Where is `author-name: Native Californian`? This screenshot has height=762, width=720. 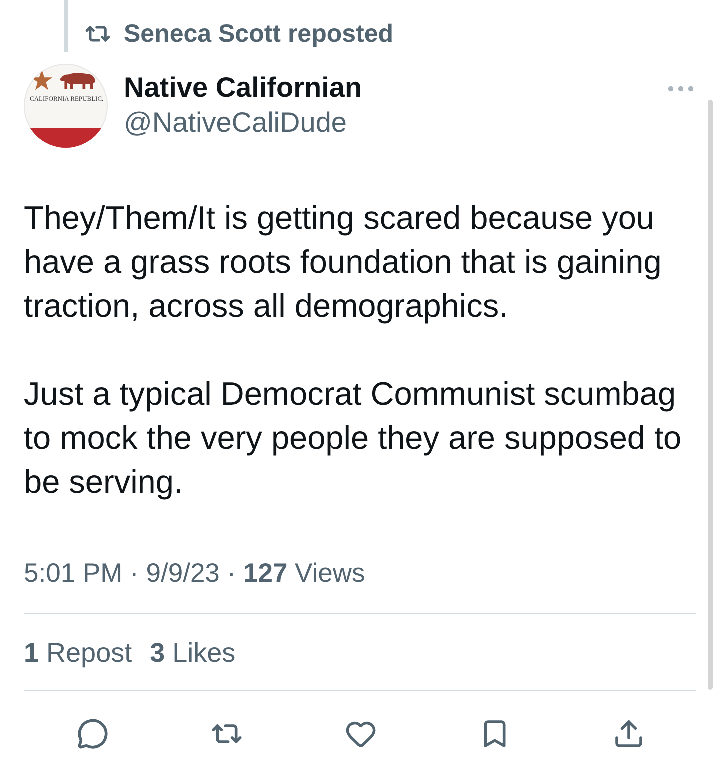 author-name: Native Californian is located at coordinates (243, 88).